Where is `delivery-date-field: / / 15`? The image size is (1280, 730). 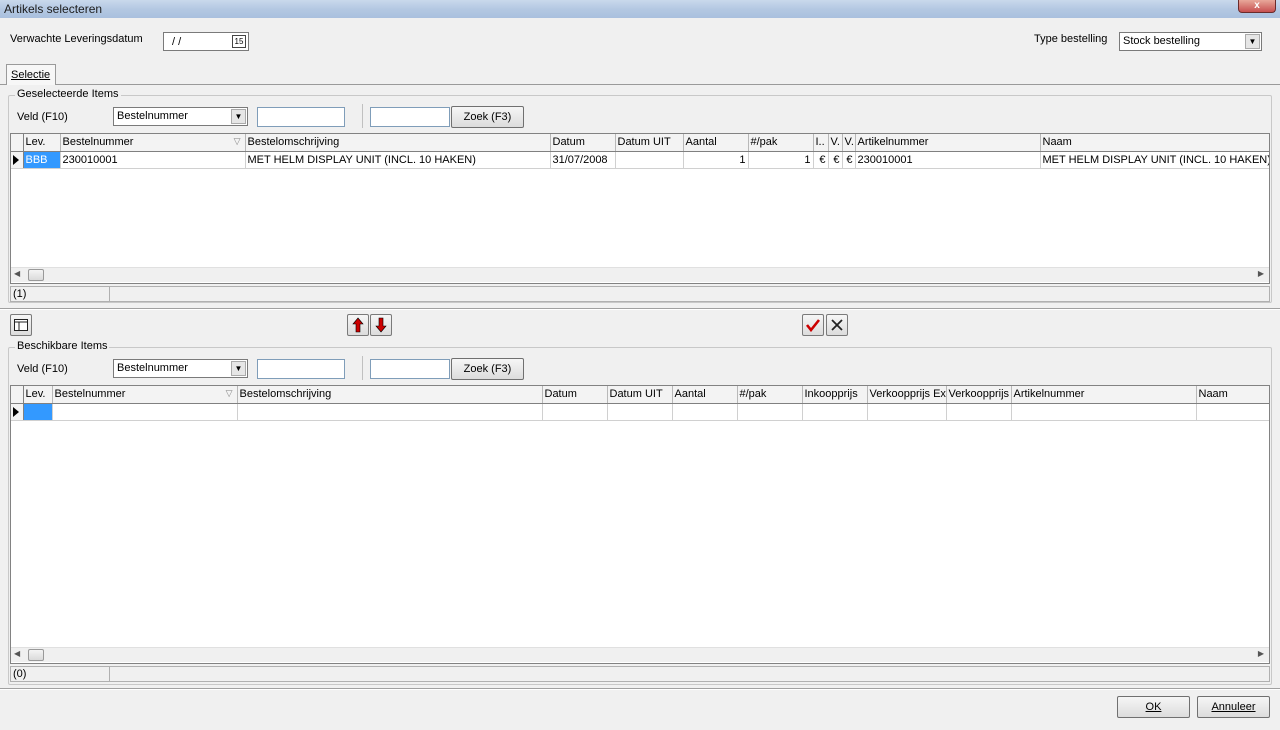
delivery-date-field: / / 15 is located at coordinates (206, 41).